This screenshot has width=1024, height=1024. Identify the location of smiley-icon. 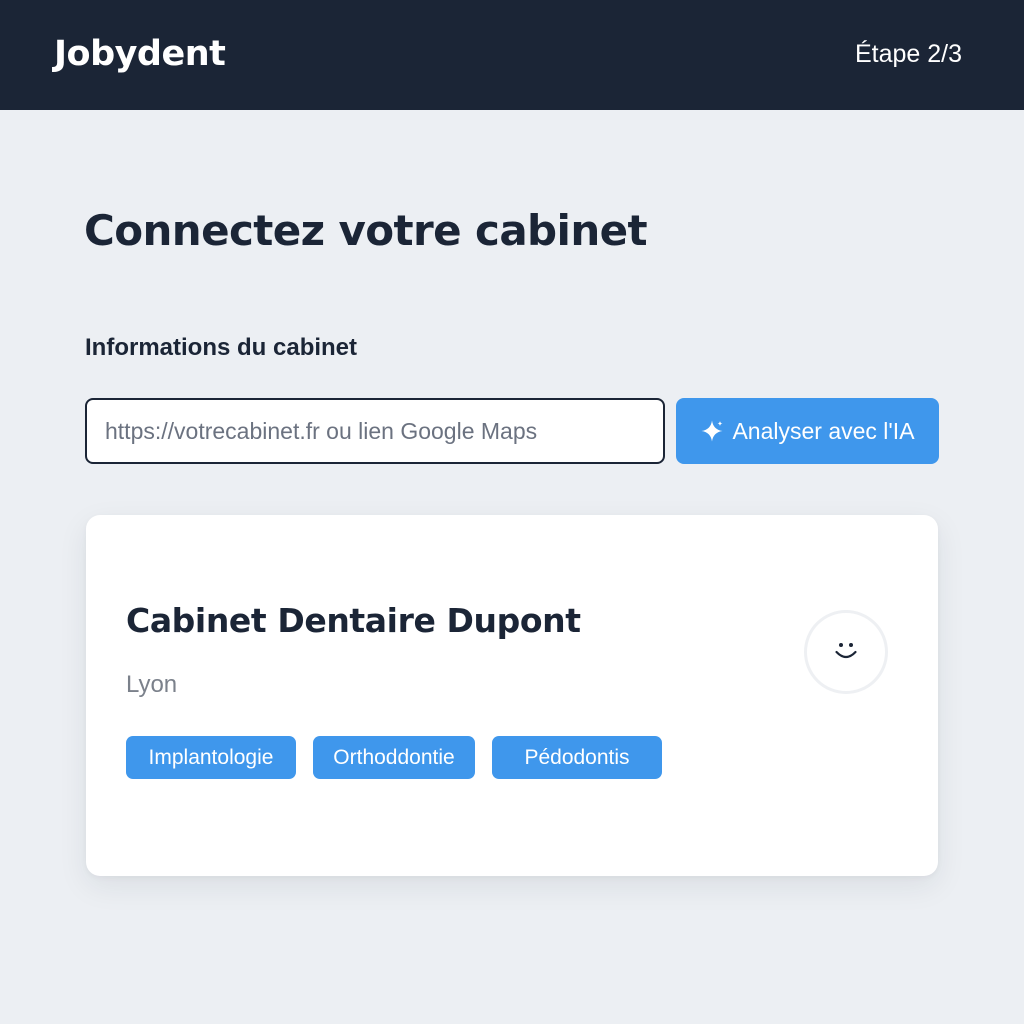
(846, 652).